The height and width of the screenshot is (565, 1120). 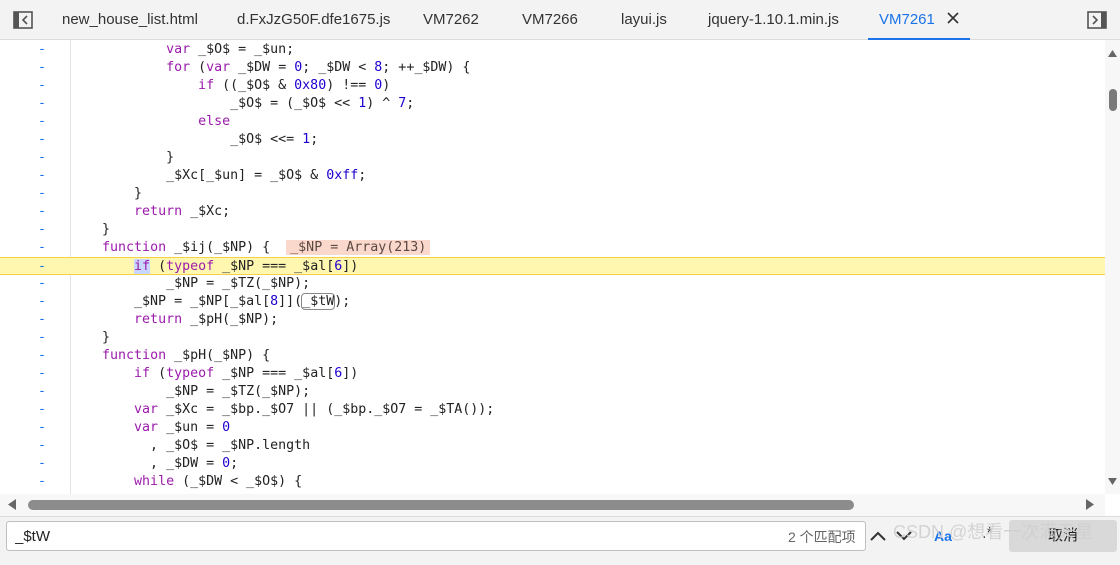 What do you see at coordinates (12, 504) in the screenshot?
I see `scroll-left-icon` at bounding box center [12, 504].